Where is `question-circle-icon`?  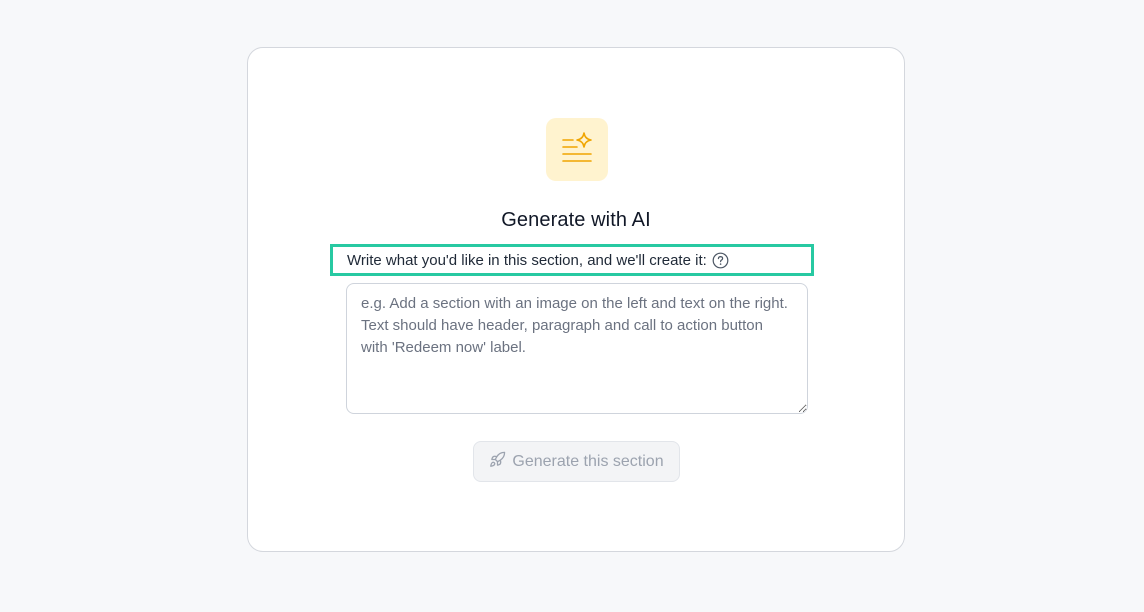 question-circle-icon is located at coordinates (720, 260).